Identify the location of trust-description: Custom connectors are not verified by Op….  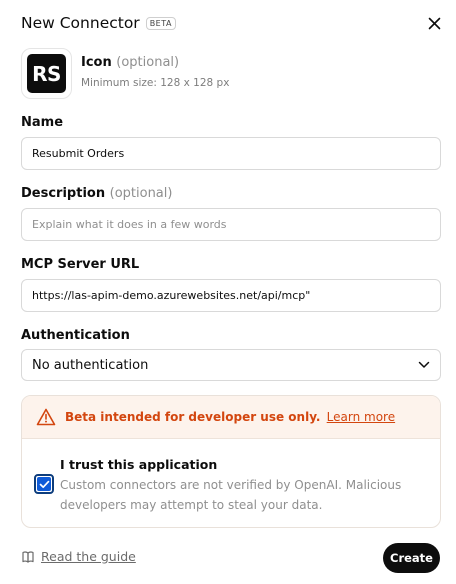
(231, 495).